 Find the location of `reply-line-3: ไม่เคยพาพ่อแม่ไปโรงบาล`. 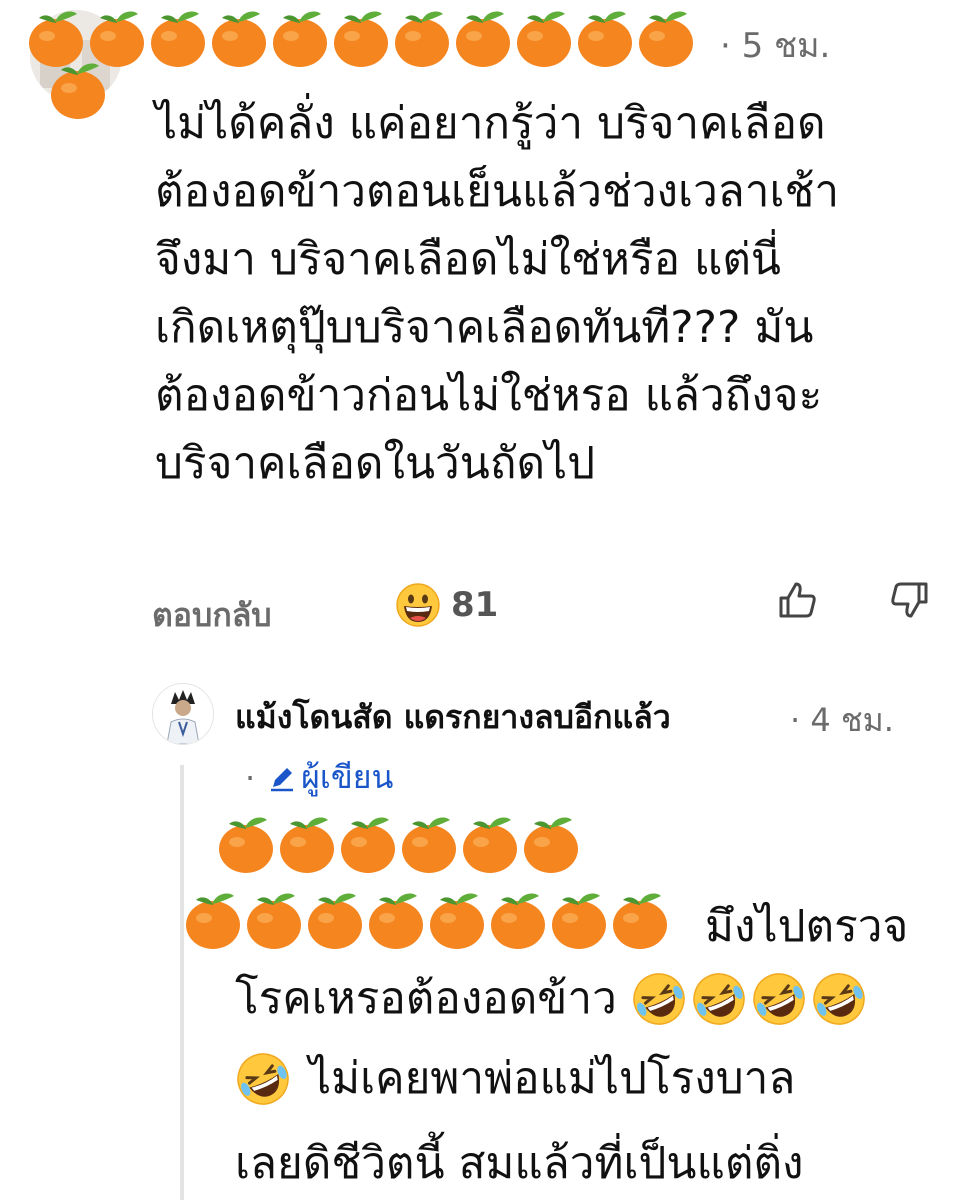

reply-line-3: ไม่เคยพาพ่อแม่ไปโรงบาล is located at coordinates (552, 1078).